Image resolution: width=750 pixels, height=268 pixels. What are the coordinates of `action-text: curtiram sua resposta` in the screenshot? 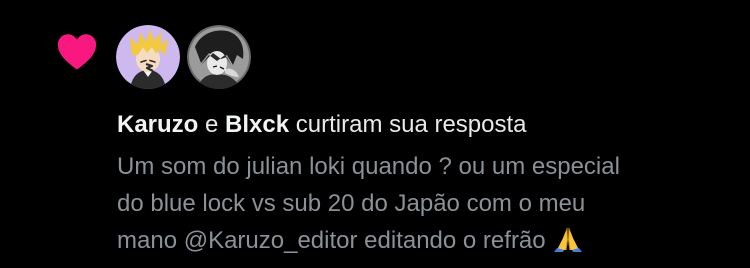 It's located at (411, 124).